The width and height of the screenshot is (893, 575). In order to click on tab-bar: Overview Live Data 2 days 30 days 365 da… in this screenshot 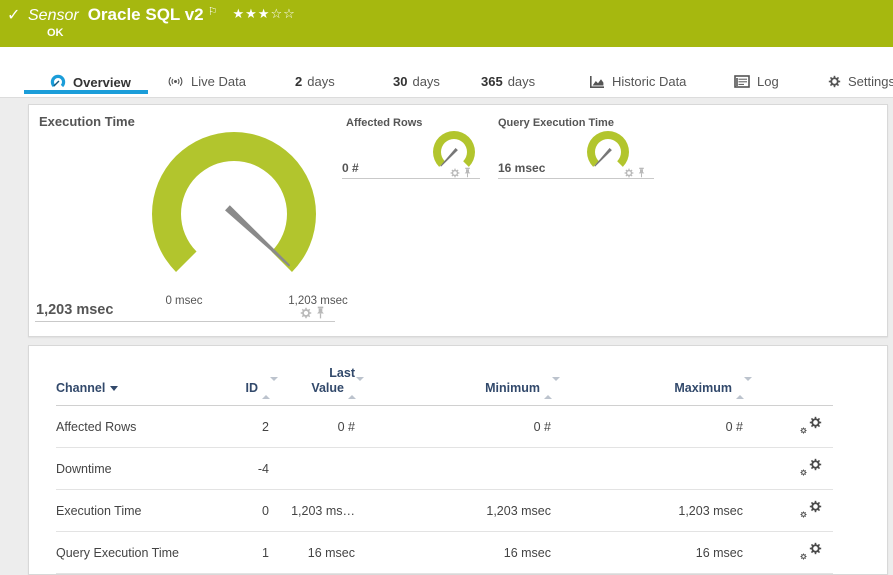, I will do `click(446, 72)`.